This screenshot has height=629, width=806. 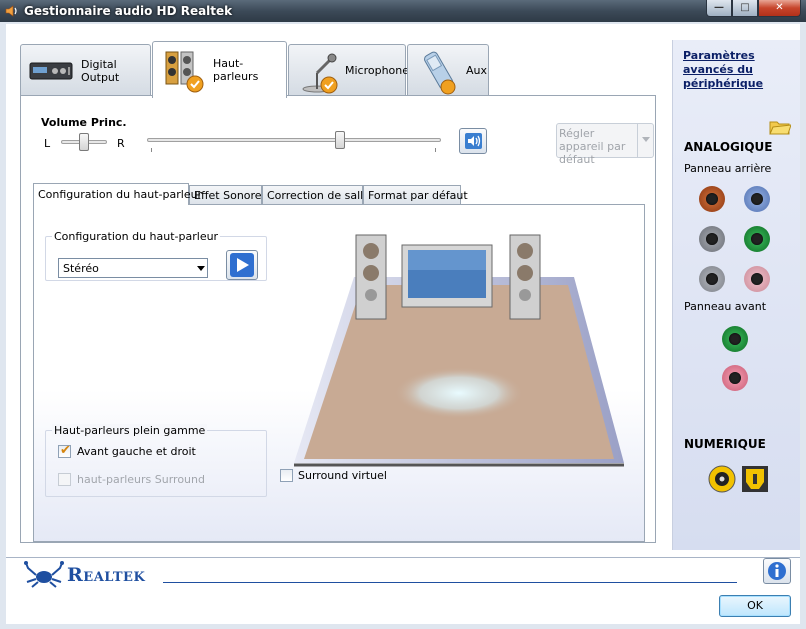 What do you see at coordinates (450, 582) in the screenshot?
I see `brand-underline` at bounding box center [450, 582].